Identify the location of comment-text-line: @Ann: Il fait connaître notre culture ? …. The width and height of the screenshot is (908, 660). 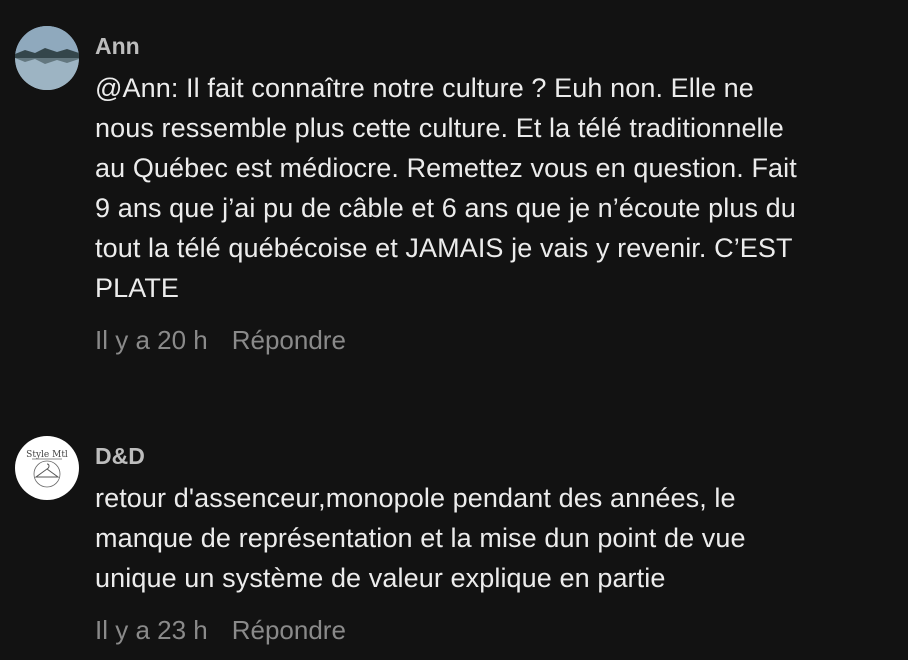
(424, 88).